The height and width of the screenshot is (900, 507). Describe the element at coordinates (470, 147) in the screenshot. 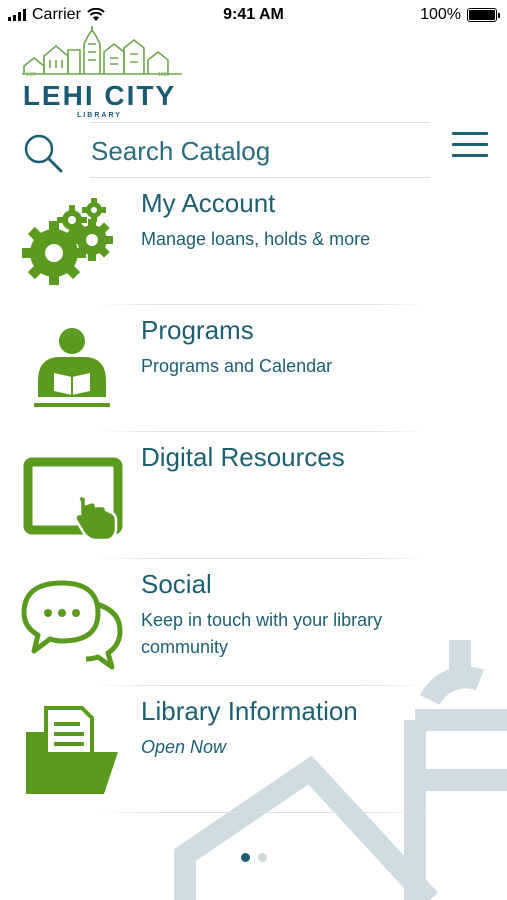

I see `hamburger-menu-icon` at that location.